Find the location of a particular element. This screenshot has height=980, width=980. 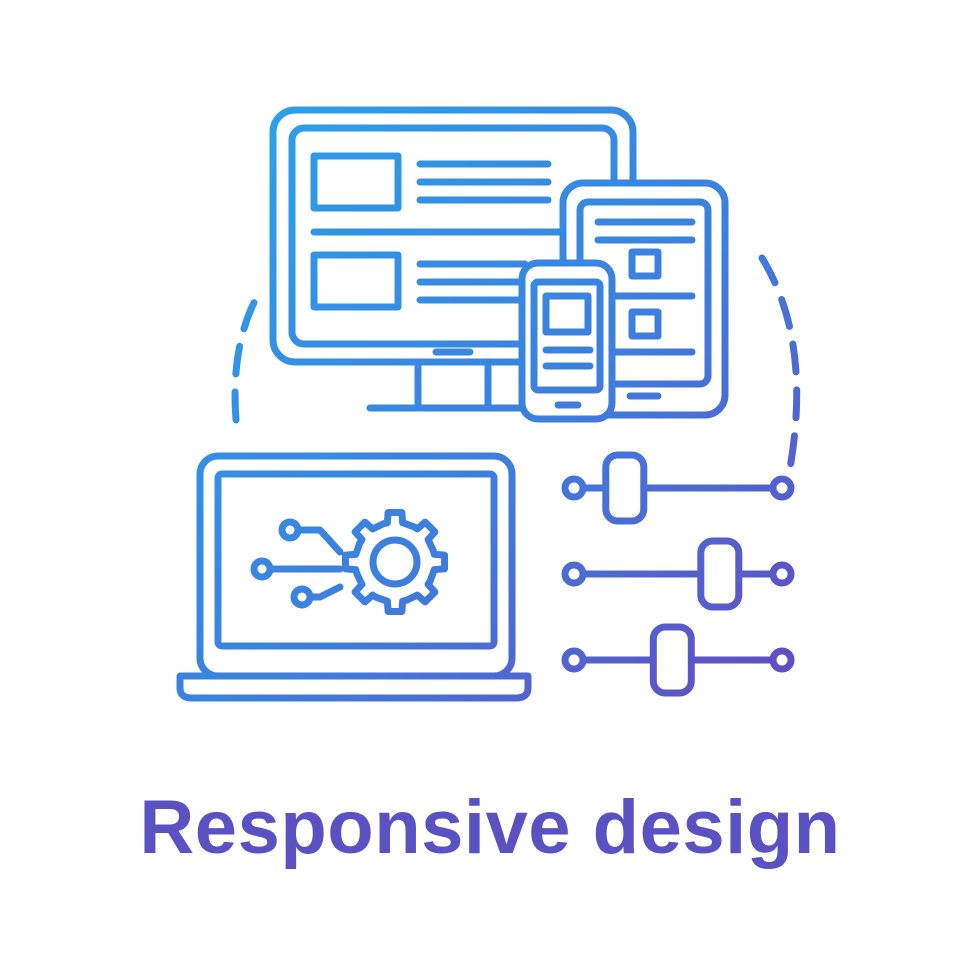

sliders-icon is located at coordinates (678, 574).